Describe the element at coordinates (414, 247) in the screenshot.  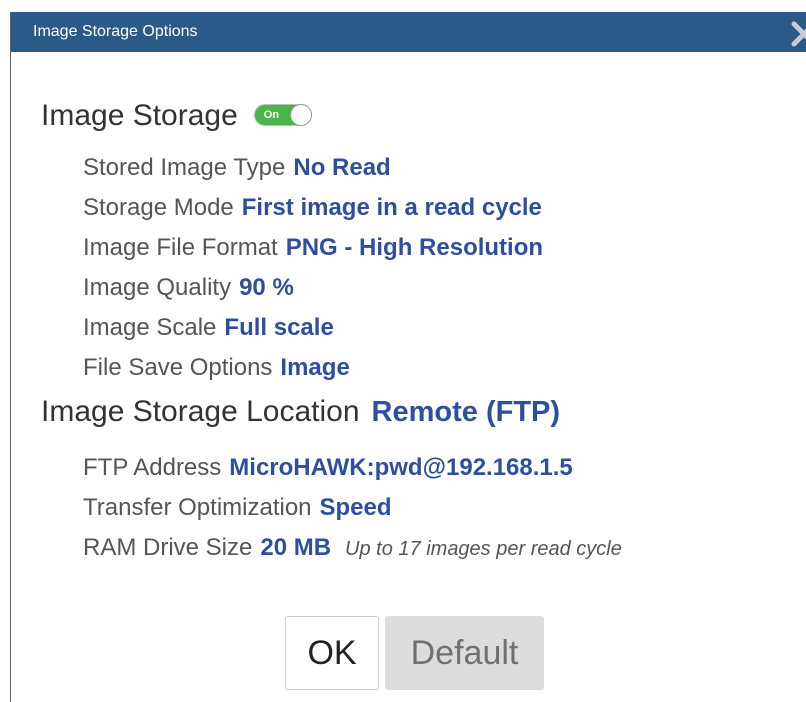
I see `image-file-format-value: PNG - High Resolution` at that location.